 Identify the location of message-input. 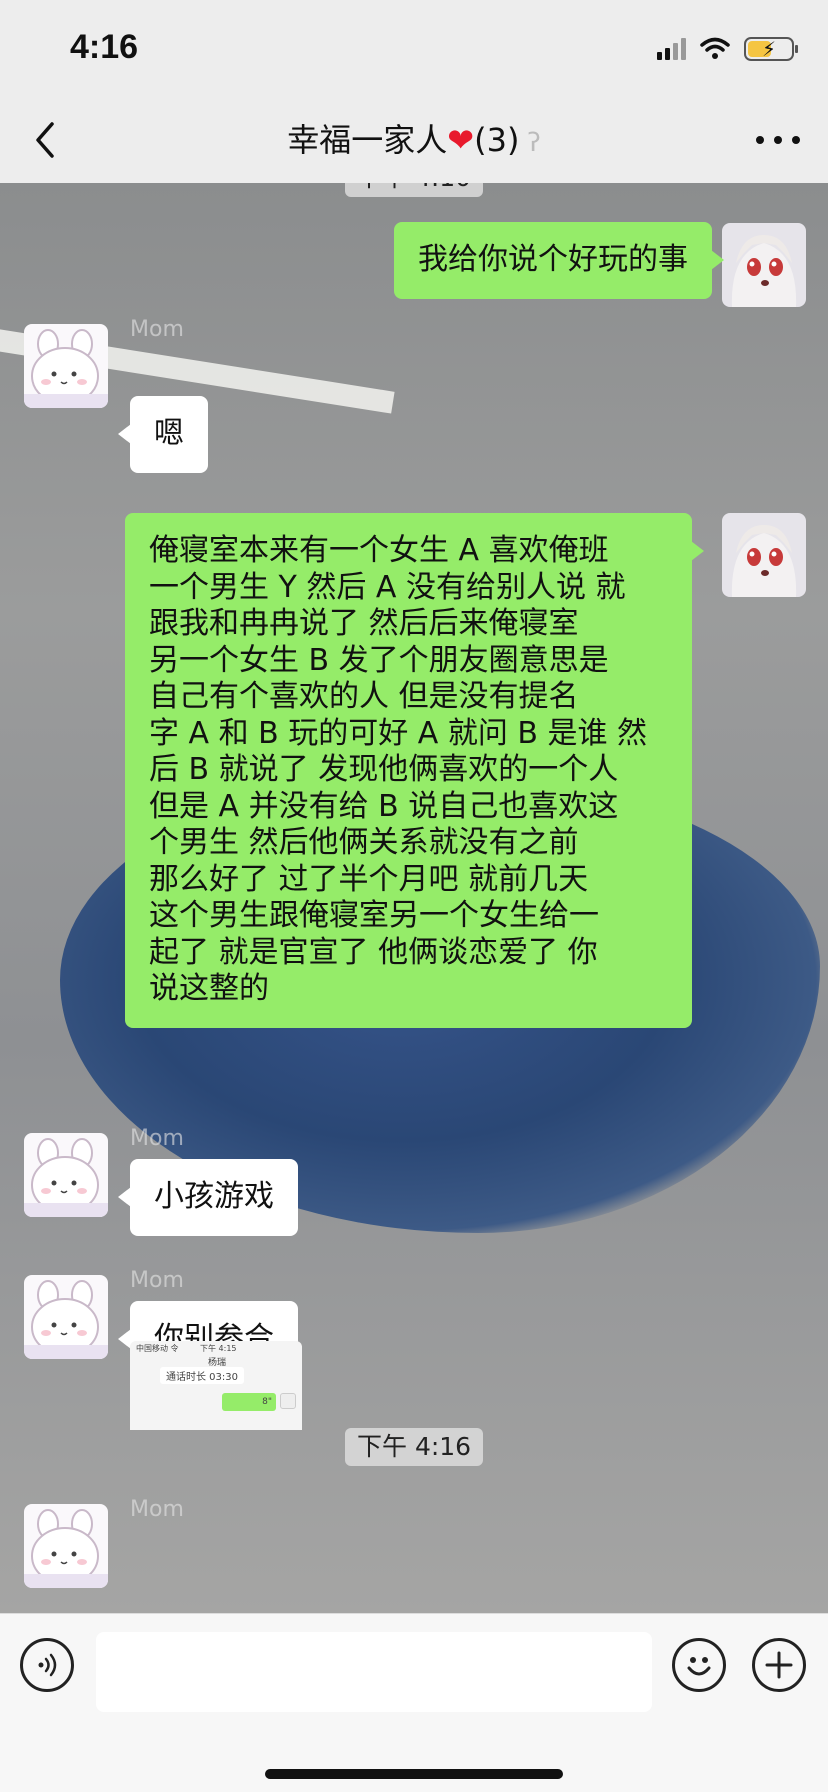
(374, 1672).